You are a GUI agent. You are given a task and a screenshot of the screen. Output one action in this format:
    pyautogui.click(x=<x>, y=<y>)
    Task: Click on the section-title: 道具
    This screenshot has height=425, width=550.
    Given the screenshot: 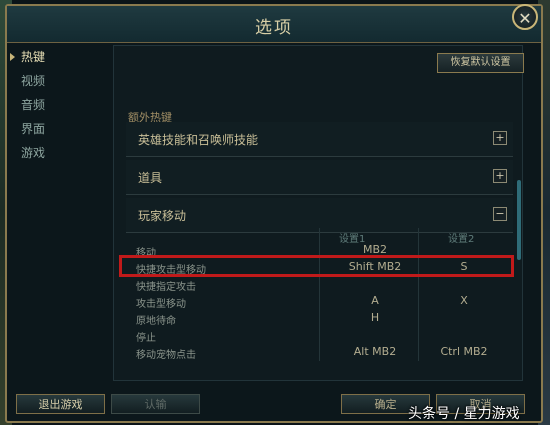 What is the action you would take?
    pyautogui.click(x=150, y=178)
    